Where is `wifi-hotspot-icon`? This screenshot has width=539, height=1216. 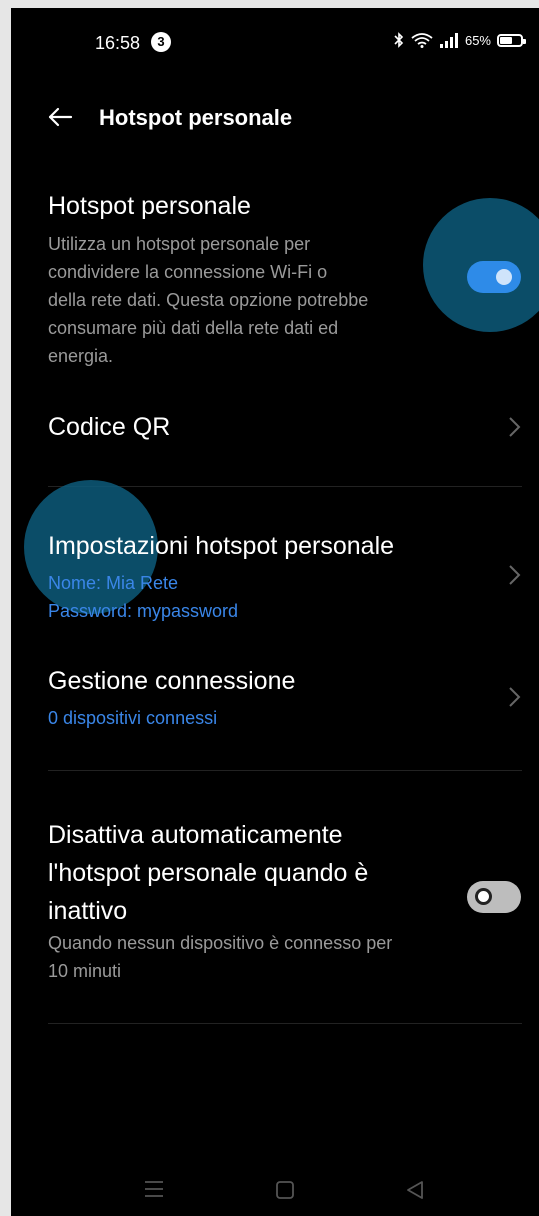
wifi-hotspot-icon is located at coordinates (422, 40).